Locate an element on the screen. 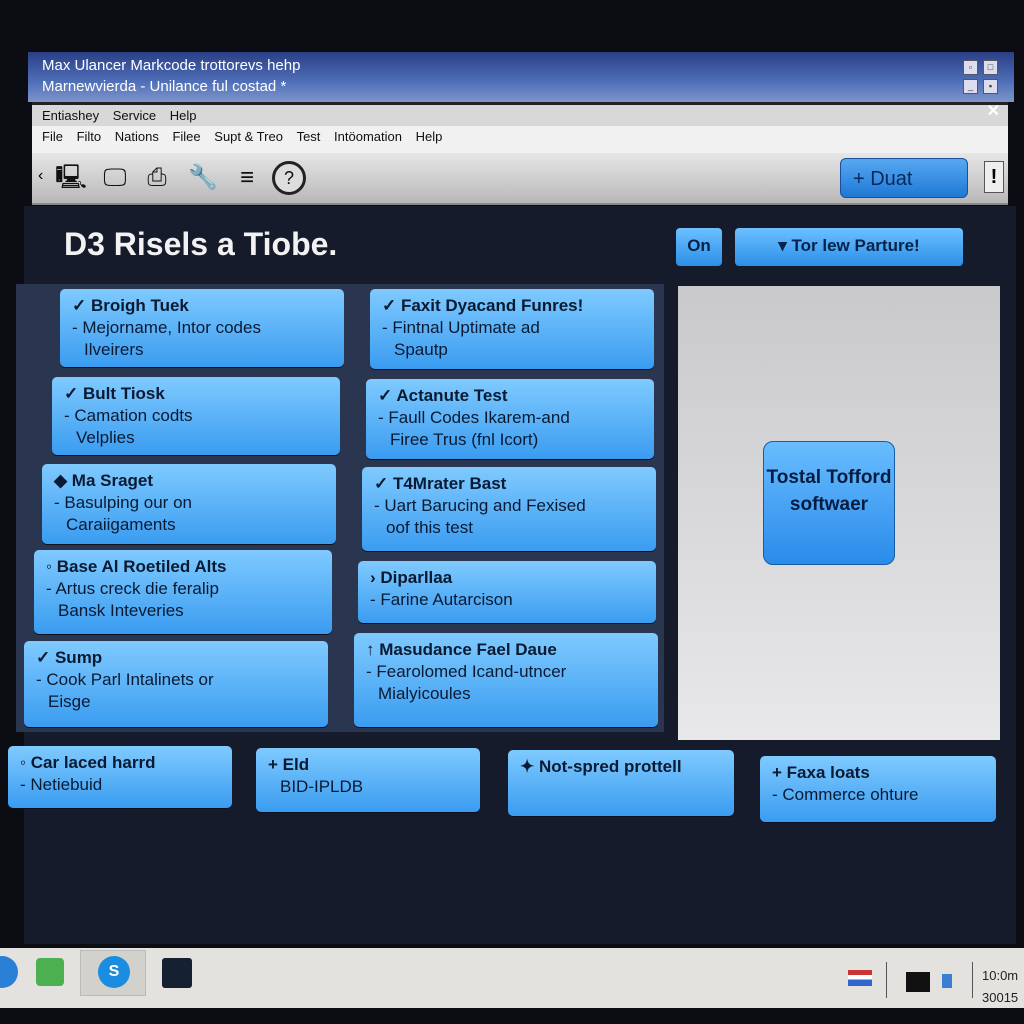 The height and width of the screenshot is (1024, 1024). card-line: - Uart Barucing and Fexised is located at coordinates (480, 505).